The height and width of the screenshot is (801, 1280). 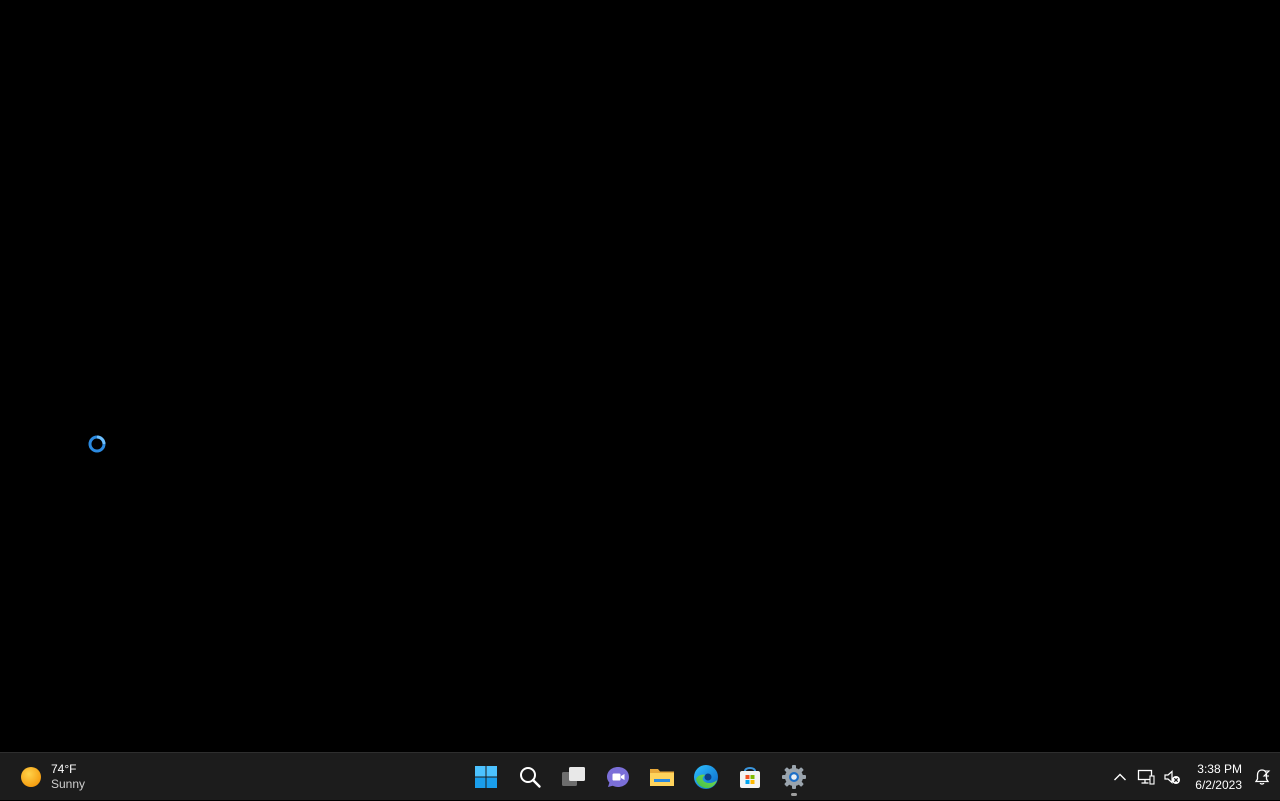 I want to click on task-view-icon, so click(x=573, y=776).